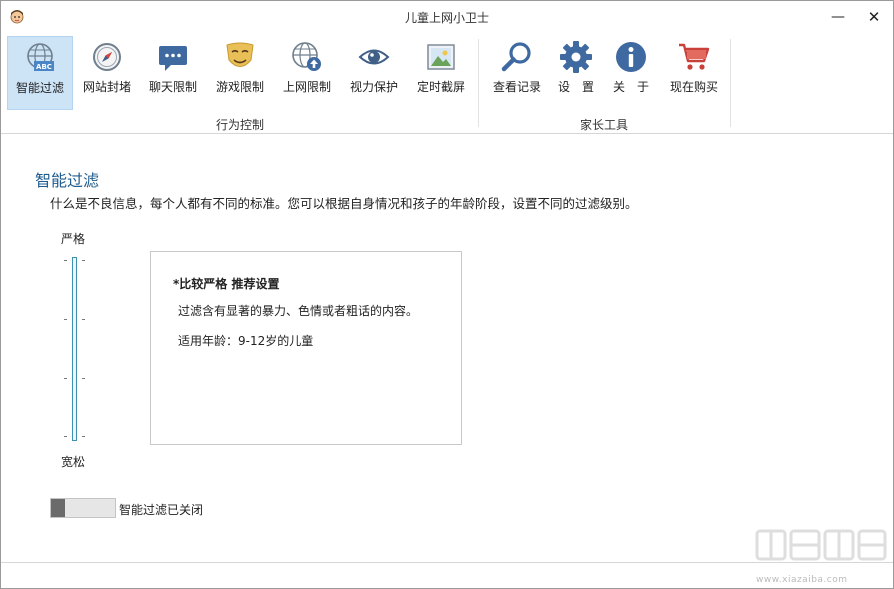 The image size is (894, 589). What do you see at coordinates (802, 580) in the screenshot?
I see `watermark-text: www.xiazaiba.com` at bounding box center [802, 580].